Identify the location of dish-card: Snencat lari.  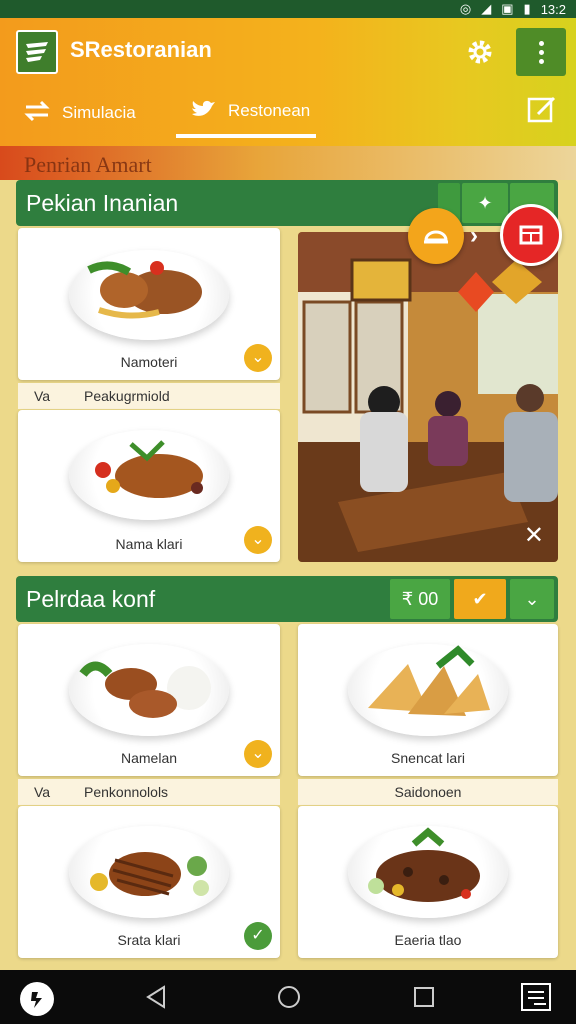
(428, 700).